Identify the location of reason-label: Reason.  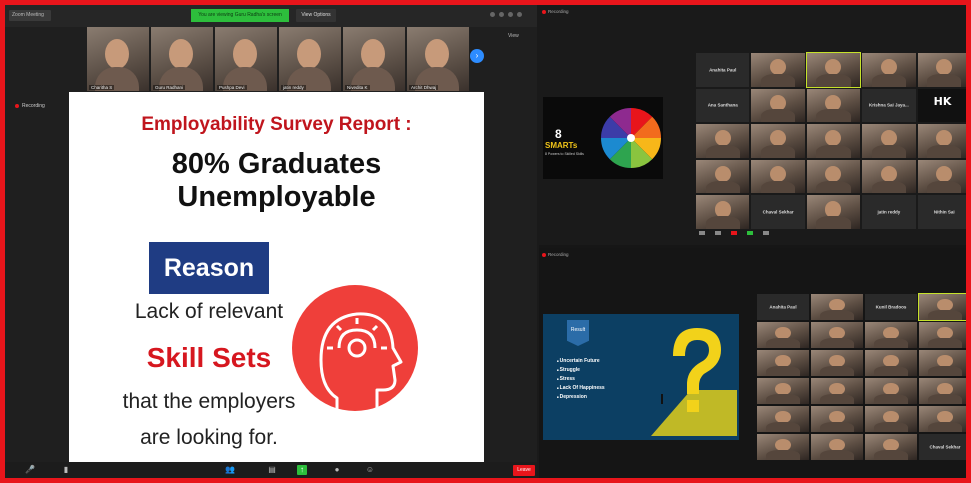
(209, 268).